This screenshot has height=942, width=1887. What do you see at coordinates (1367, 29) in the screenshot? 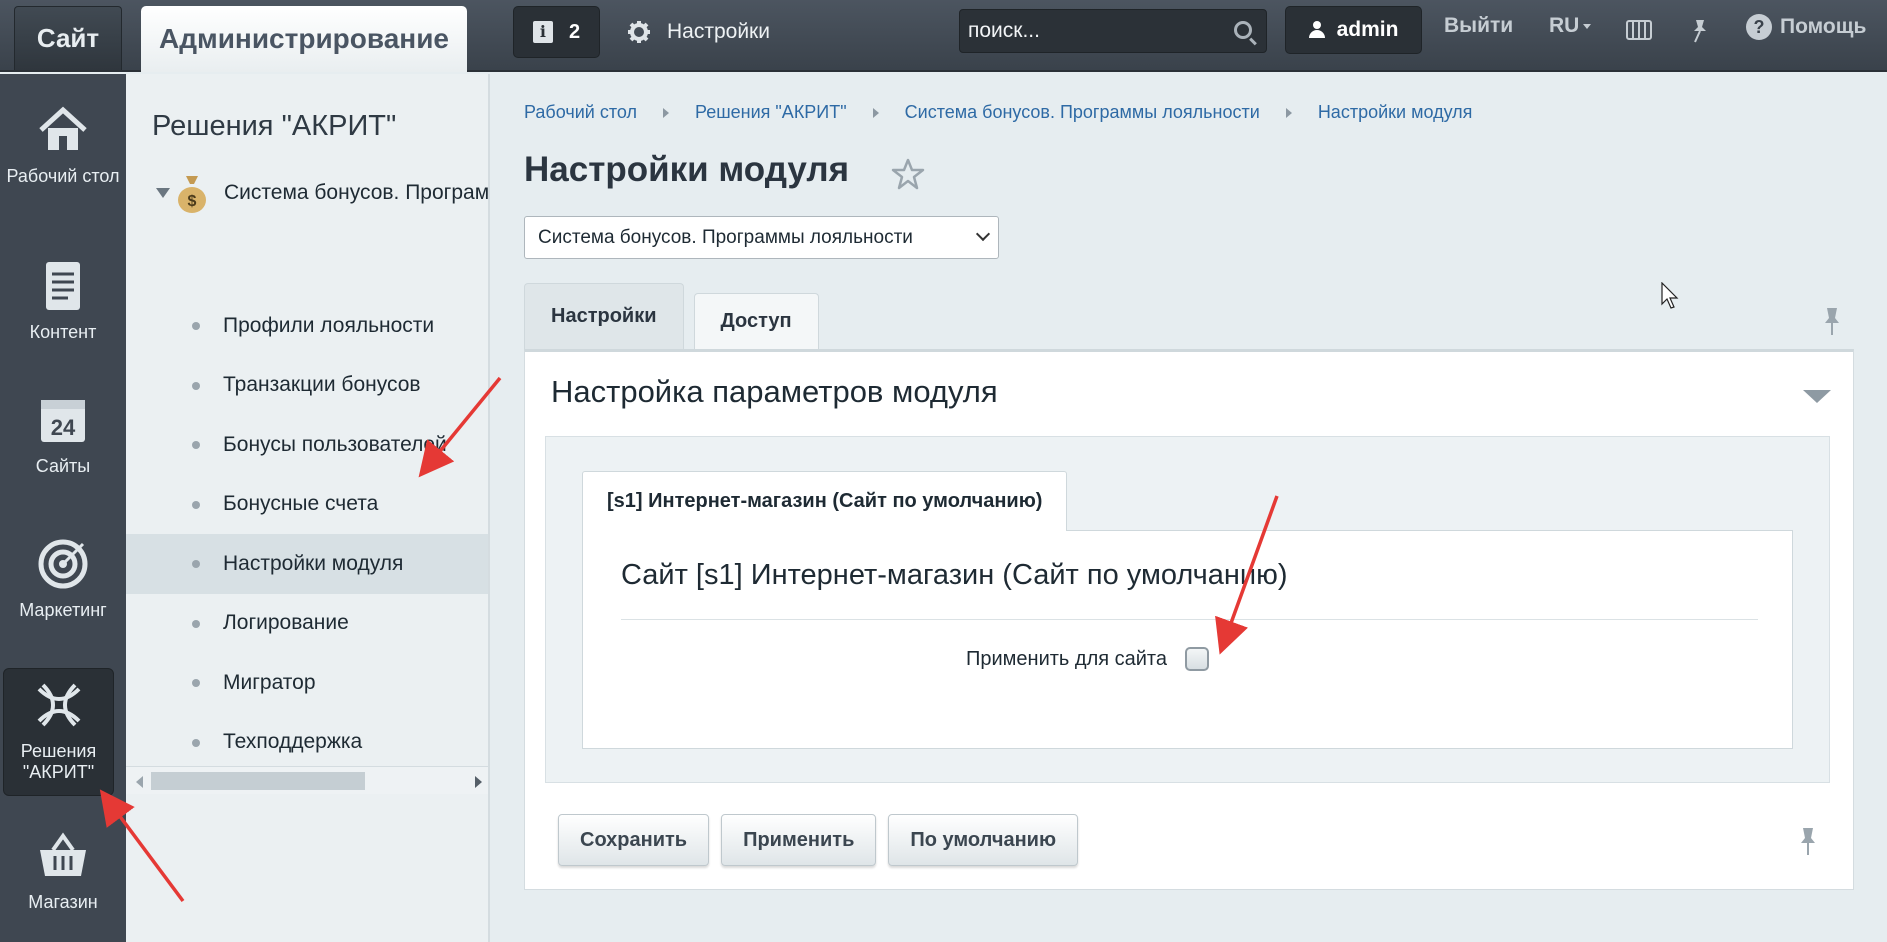
I see `user-name: admin` at bounding box center [1367, 29].